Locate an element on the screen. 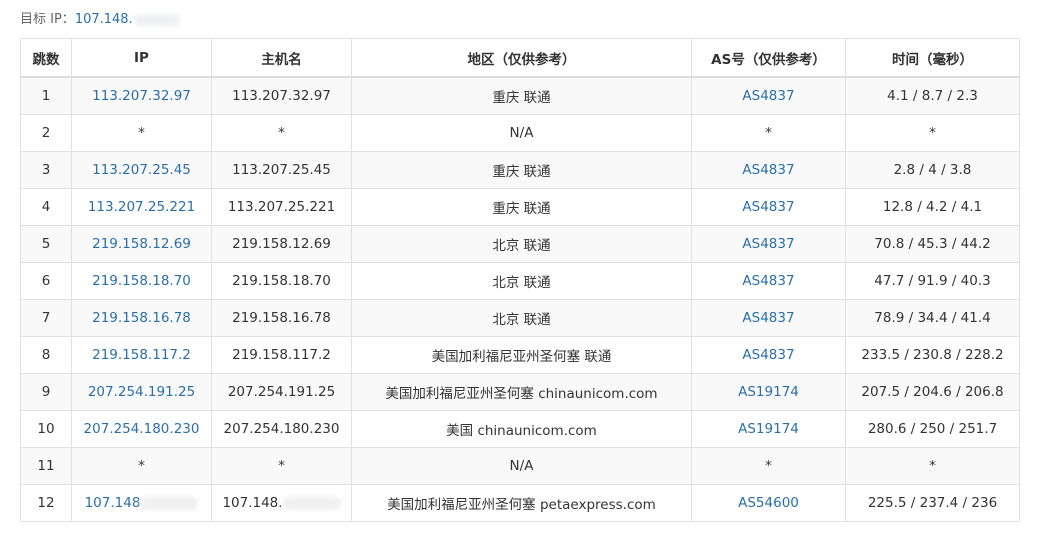 The image size is (1047, 541). cell-time-text: 12.8 / 4.2 / 4.1 is located at coordinates (932, 207).